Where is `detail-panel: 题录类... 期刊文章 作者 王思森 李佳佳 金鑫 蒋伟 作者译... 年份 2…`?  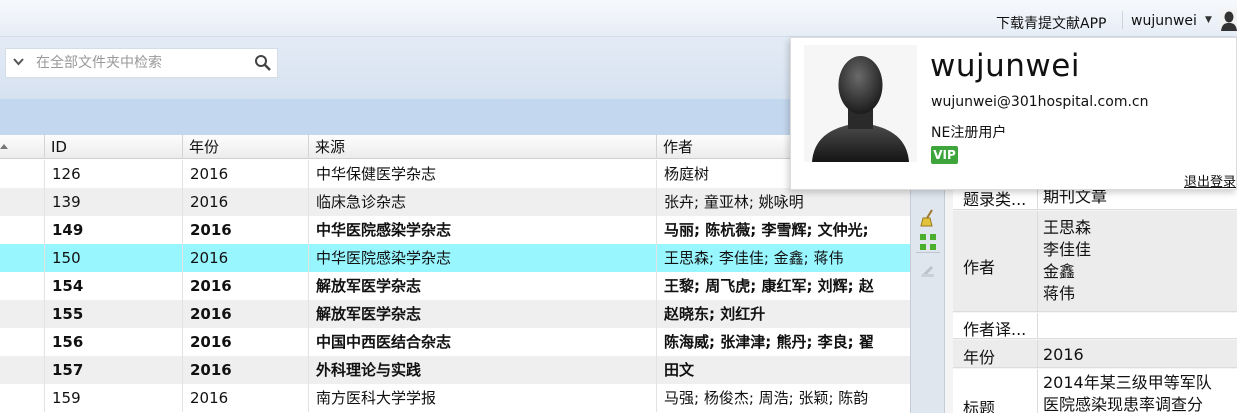 detail-panel: 题录类... 期刊文章 作者 王思森 李佳佳 金鑫 蒋伟 作者译... 年份 2… is located at coordinates (1091, 300).